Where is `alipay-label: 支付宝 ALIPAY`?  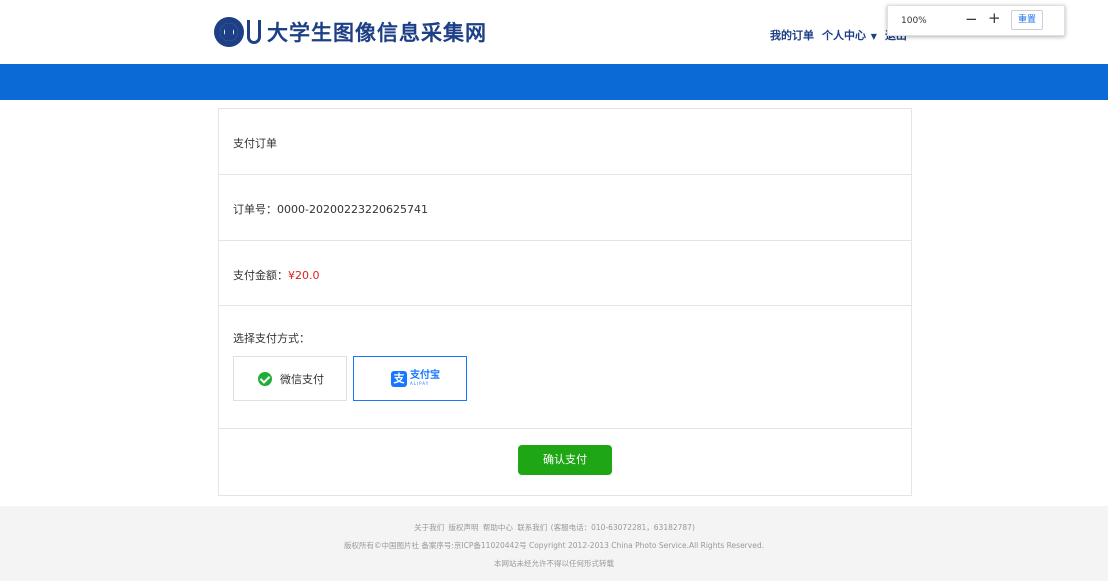 alipay-label: 支付宝 ALIPAY is located at coordinates (425, 378).